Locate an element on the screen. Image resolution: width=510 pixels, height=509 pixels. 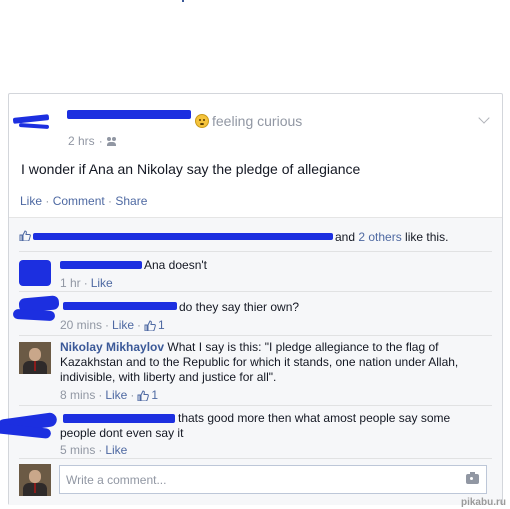
comment-composer is located at coordinates (273, 479).